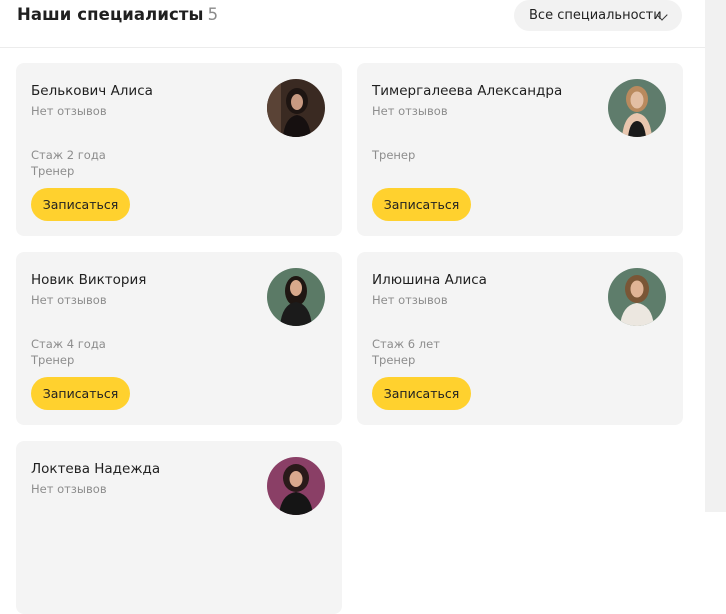 Image resolution: width=726 pixels, height=614 pixels. Describe the element at coordinates (213, 14) in the screenshot. I see `specialists-count: 5` at that location.